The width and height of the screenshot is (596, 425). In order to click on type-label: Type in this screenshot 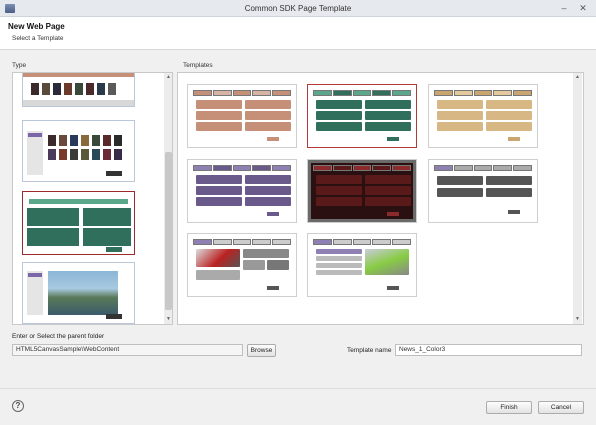, I will do `click(19, 65)`.